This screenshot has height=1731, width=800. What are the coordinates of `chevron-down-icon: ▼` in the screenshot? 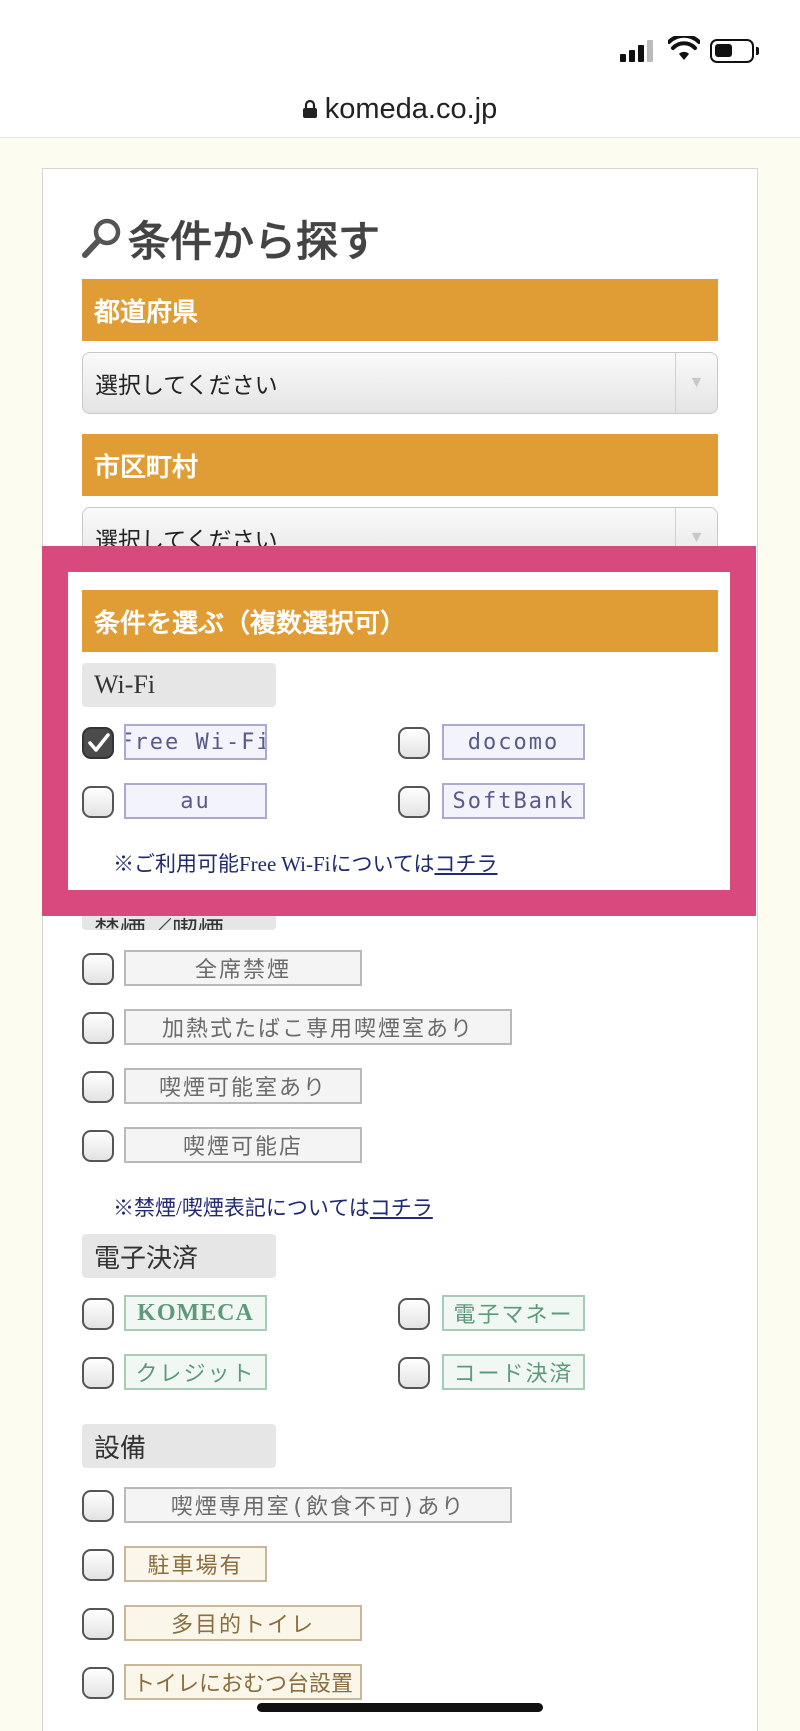 It's located at (696, 383).